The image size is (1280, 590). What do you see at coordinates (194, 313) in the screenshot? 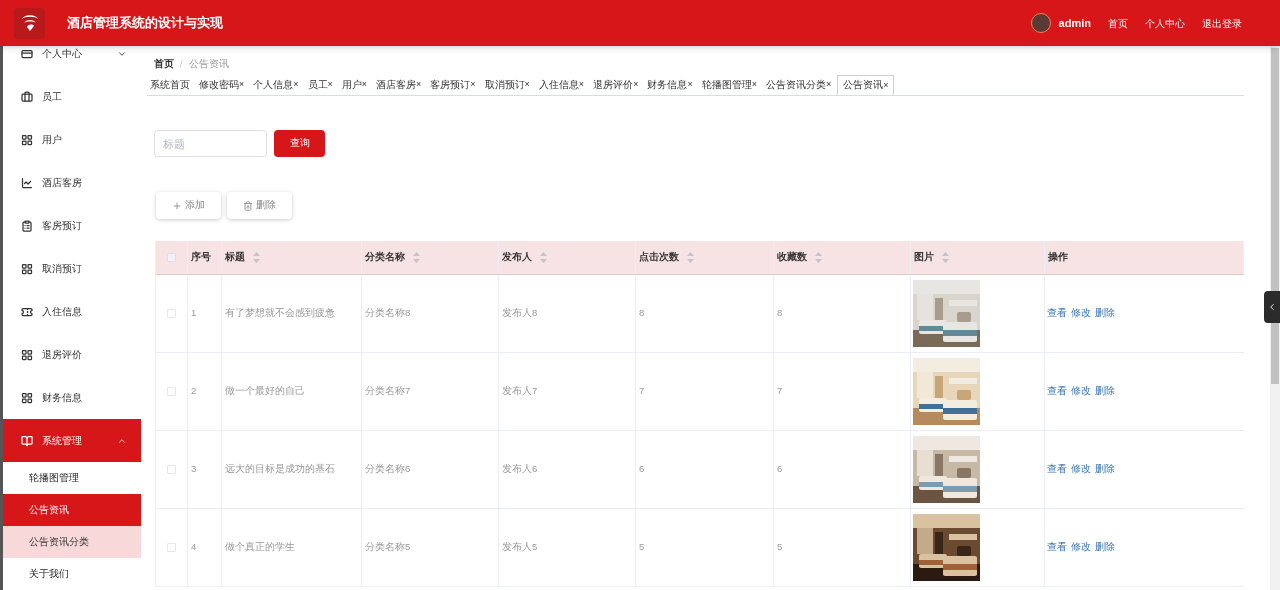
I see `table-cell: 1` at bounding box center [194, 313].